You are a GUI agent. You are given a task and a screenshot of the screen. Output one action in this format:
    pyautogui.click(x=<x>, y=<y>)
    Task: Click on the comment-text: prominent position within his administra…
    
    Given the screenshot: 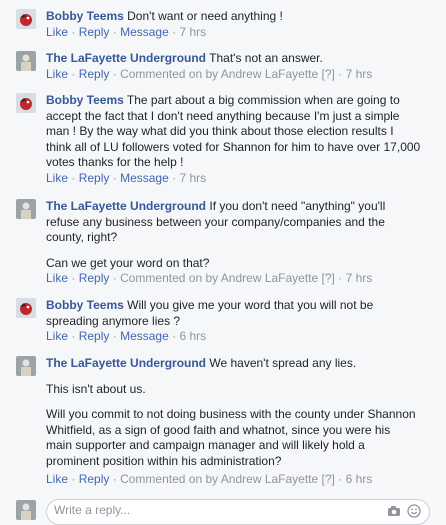 What is the action you would take?
    pyautogui.click(x=164, y=460)
    